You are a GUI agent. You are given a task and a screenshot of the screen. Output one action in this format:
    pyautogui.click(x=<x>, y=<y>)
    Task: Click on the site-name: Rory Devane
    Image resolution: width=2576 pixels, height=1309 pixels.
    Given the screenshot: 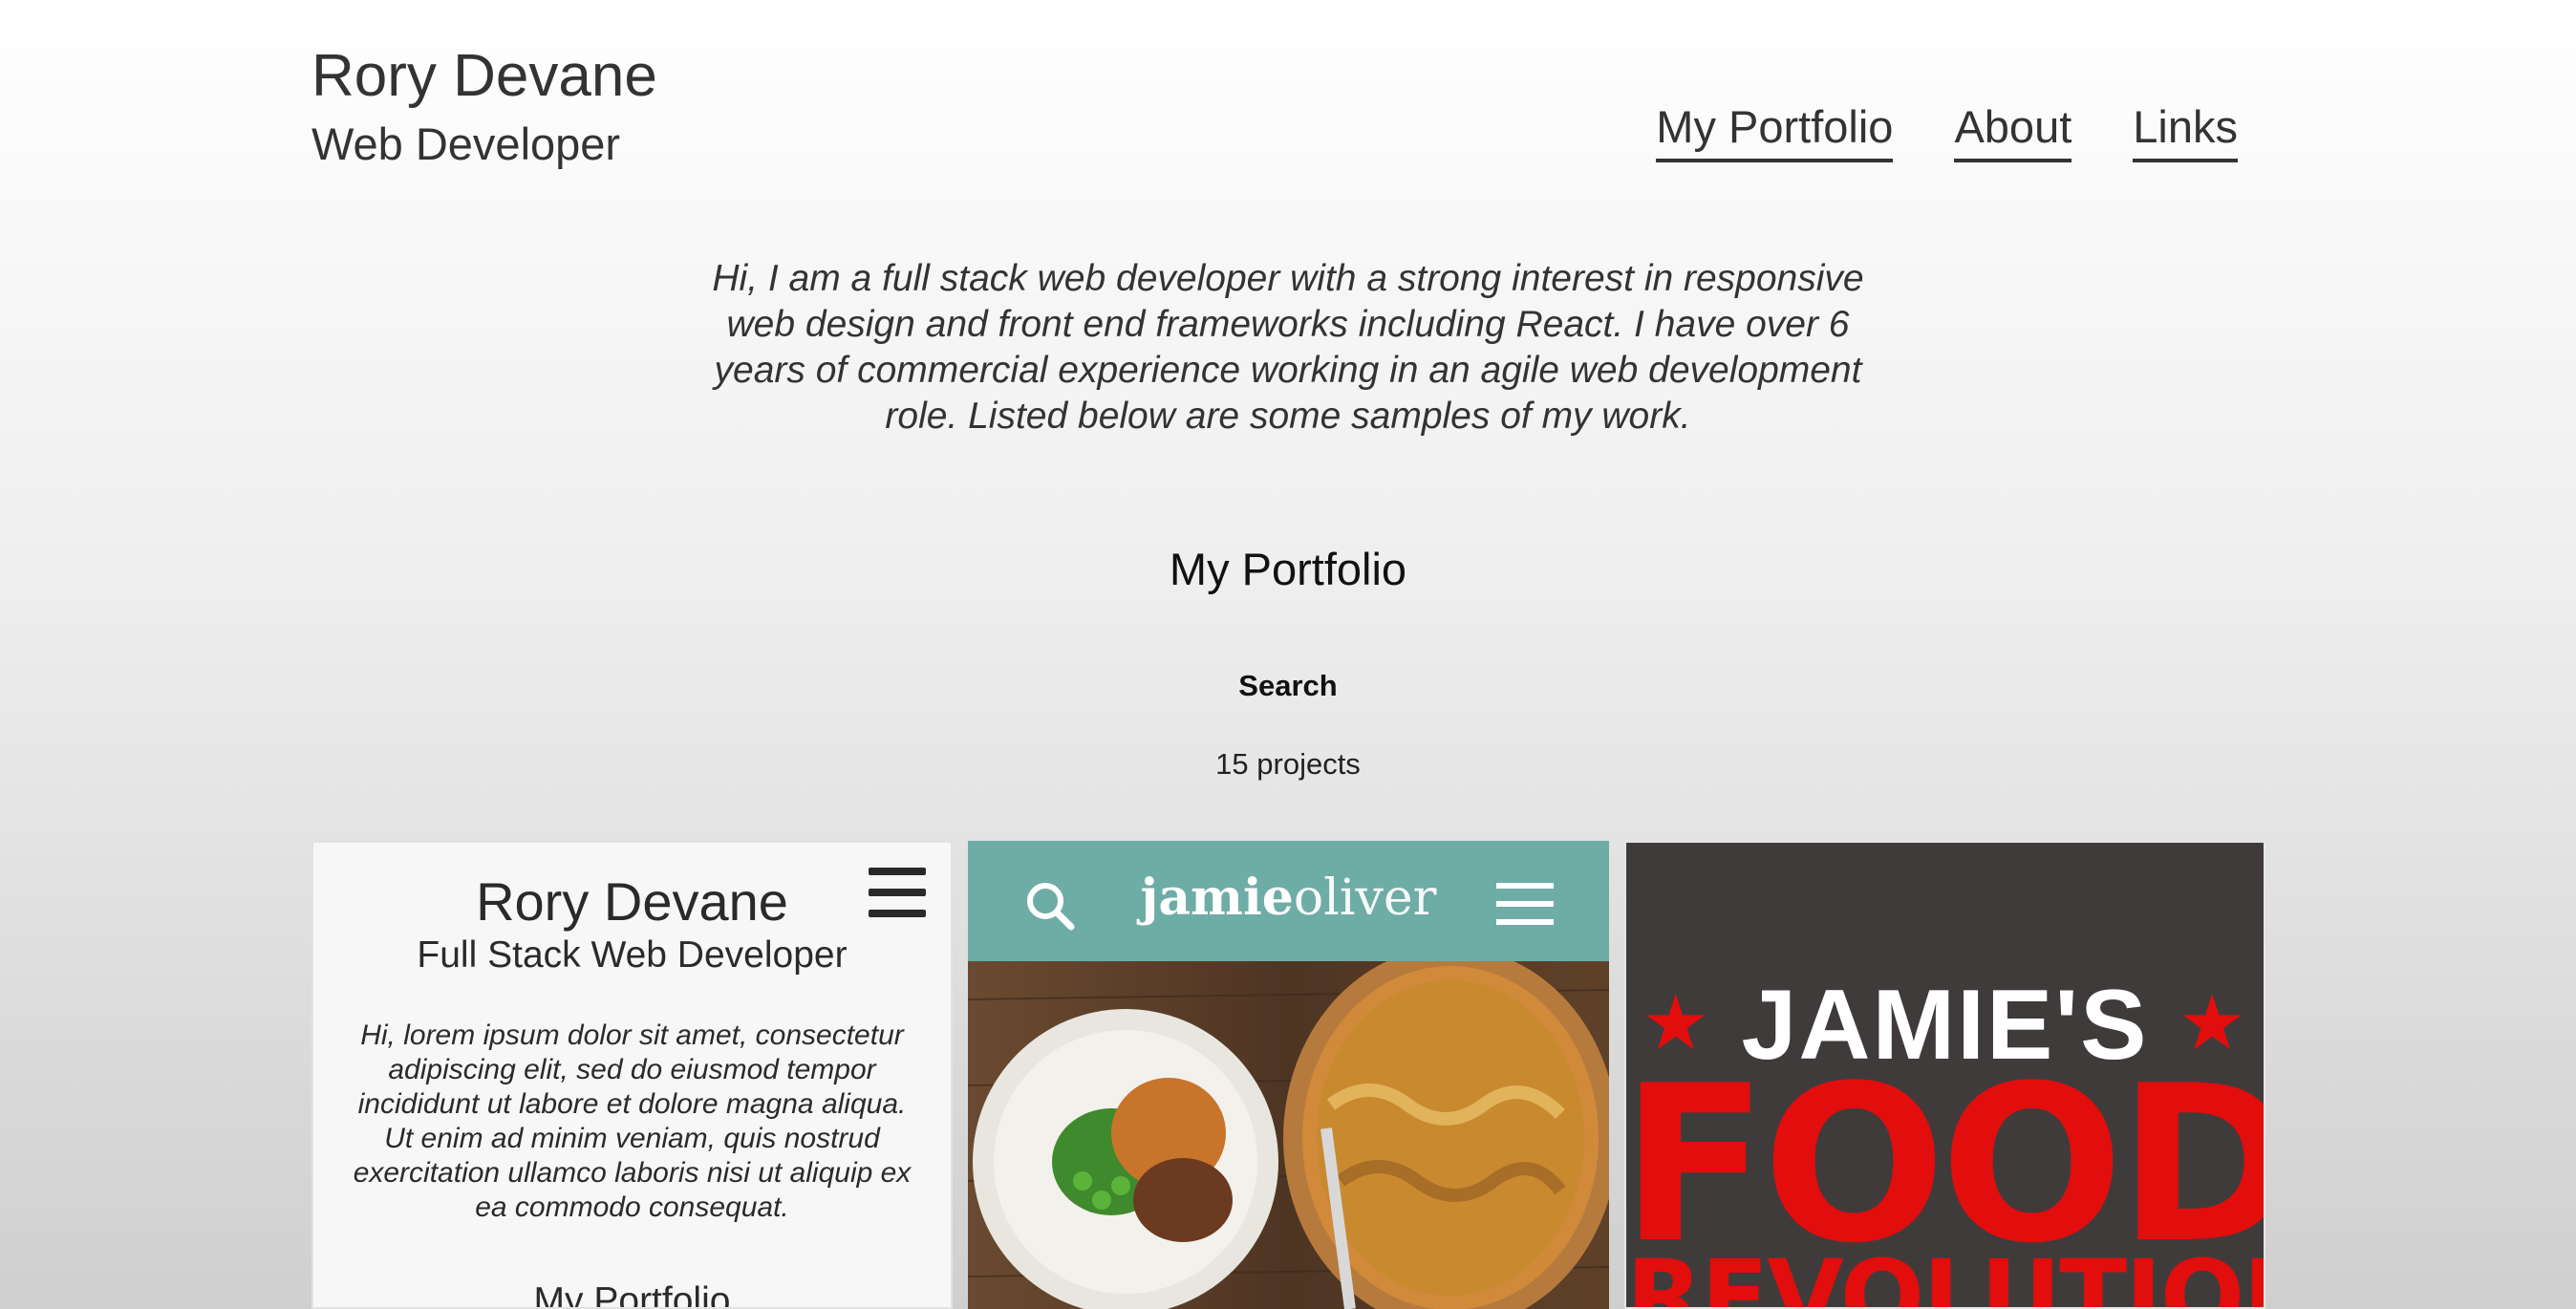 What is the action you would take?
    pyautogui.click(x=484, y=76)
    